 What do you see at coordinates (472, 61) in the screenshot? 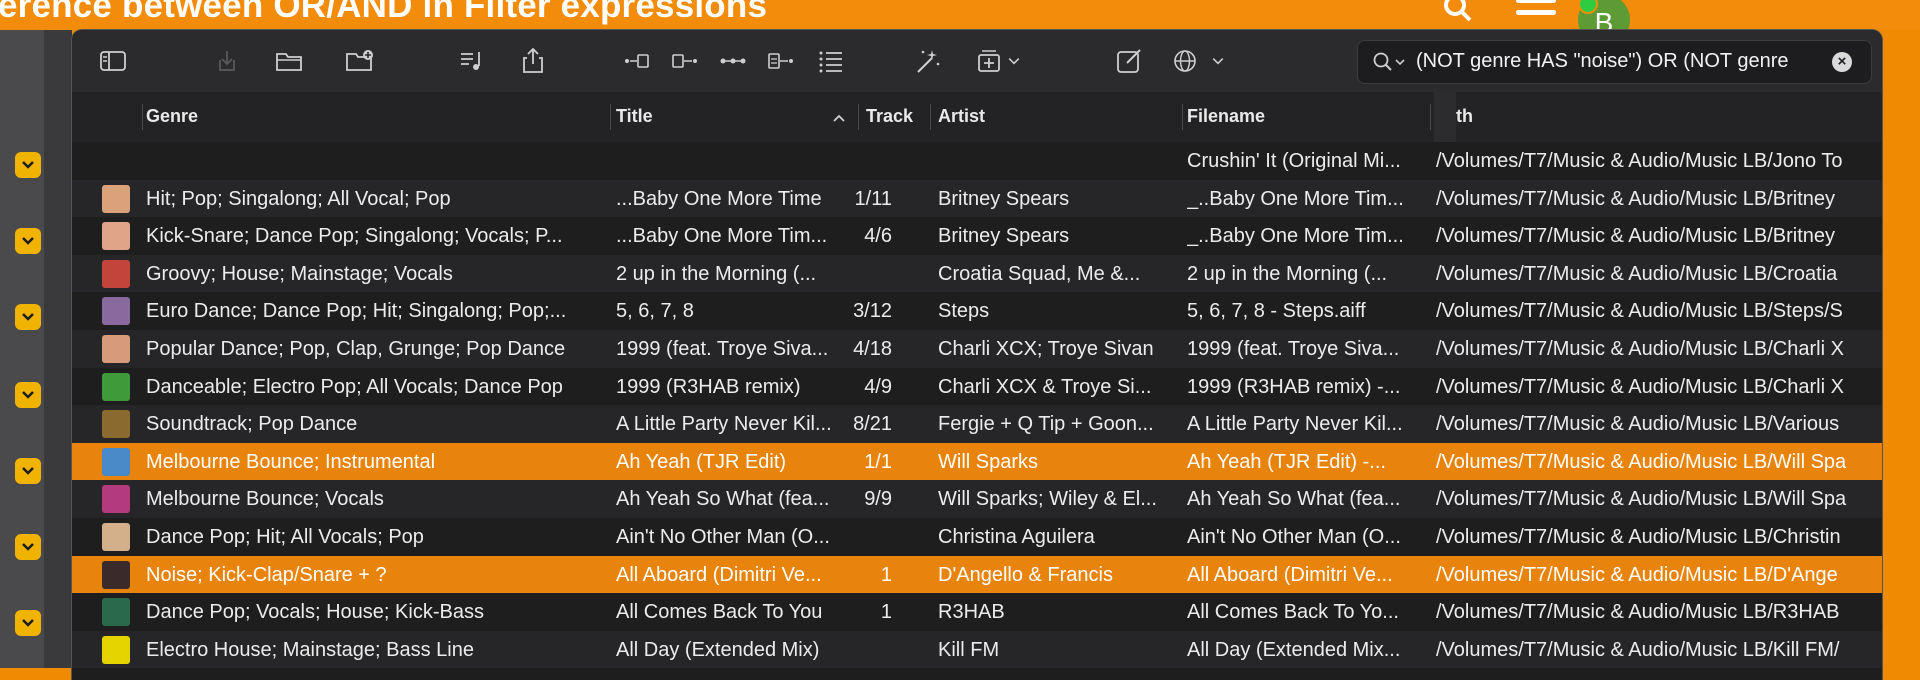
I see `playlist-icon` at bounding box center [472, 61].